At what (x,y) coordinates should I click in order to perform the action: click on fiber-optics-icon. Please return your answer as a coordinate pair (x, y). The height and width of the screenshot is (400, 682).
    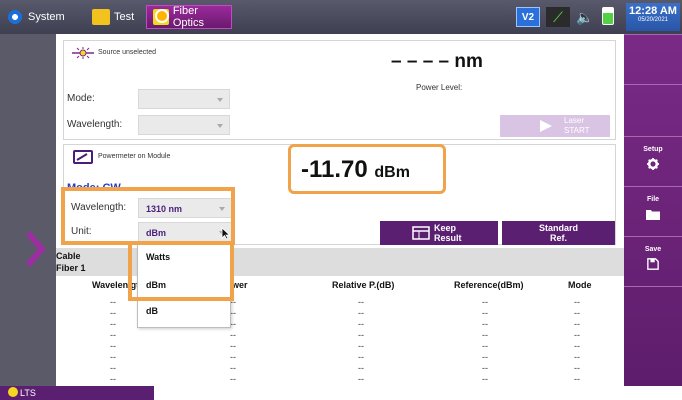
    Looking at the image, I should click on (161, 17).